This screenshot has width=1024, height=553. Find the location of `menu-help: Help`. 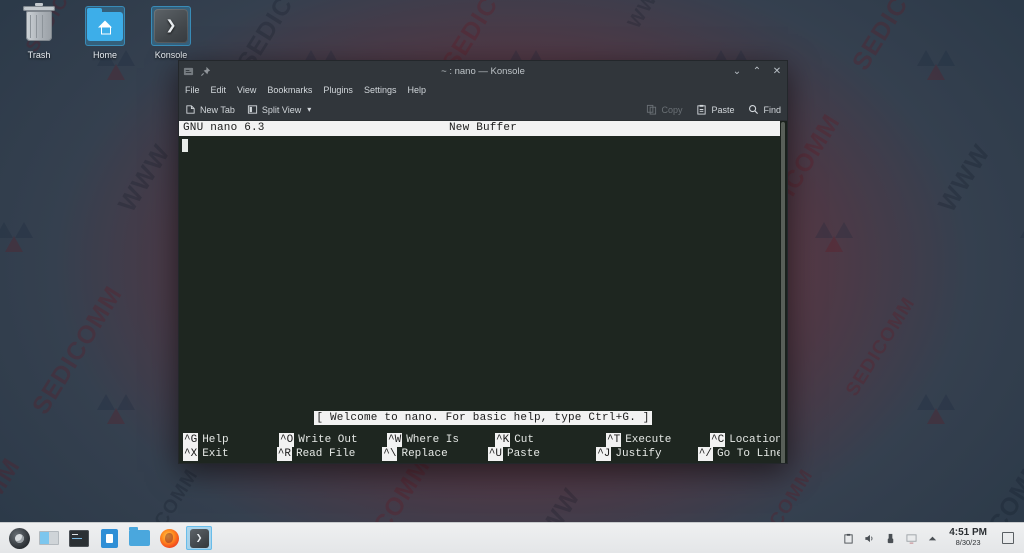

menu-help: Help is located at coordinates (416, 90).